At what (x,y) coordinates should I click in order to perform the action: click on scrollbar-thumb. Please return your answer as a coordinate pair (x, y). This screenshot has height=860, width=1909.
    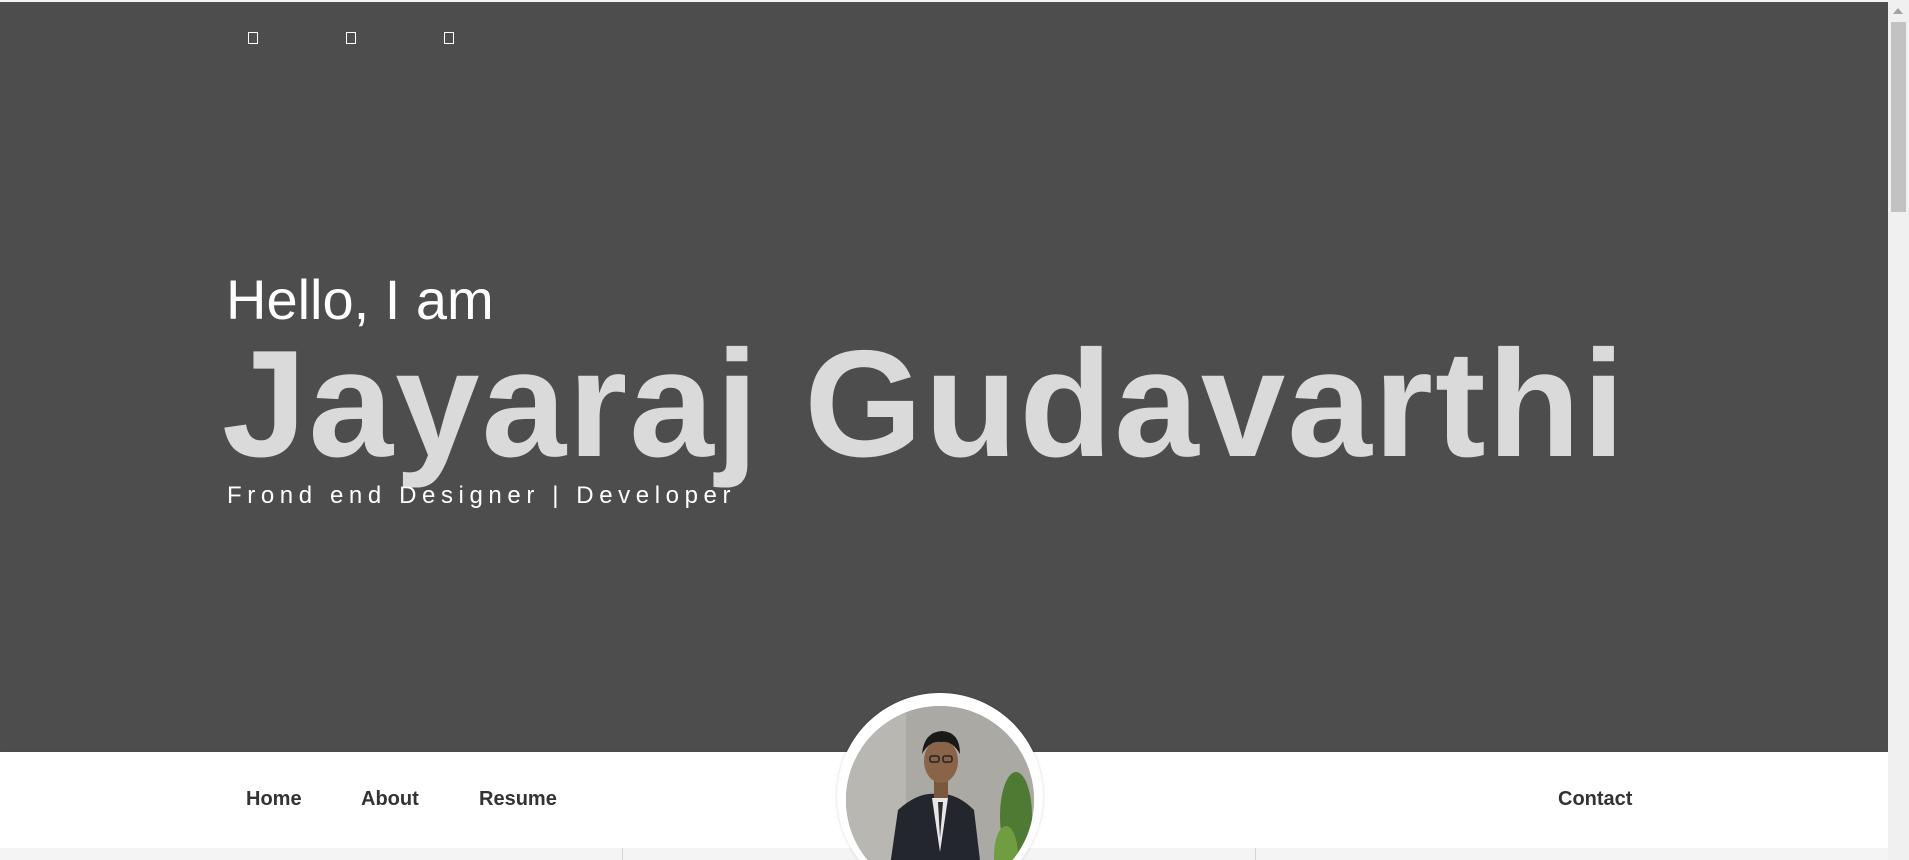
    Looking at the image, I should click on (1898, 117).